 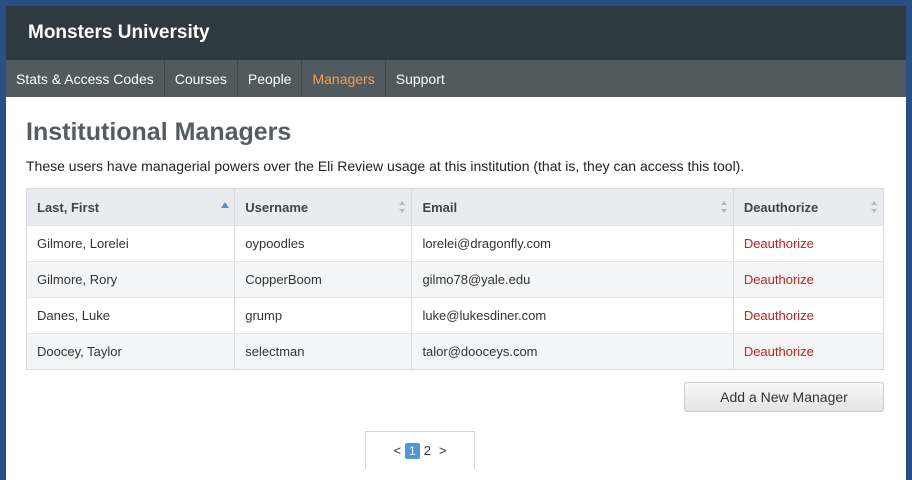 I want to click on cell-name: Danes, Luke, so click(x=131, y=315).